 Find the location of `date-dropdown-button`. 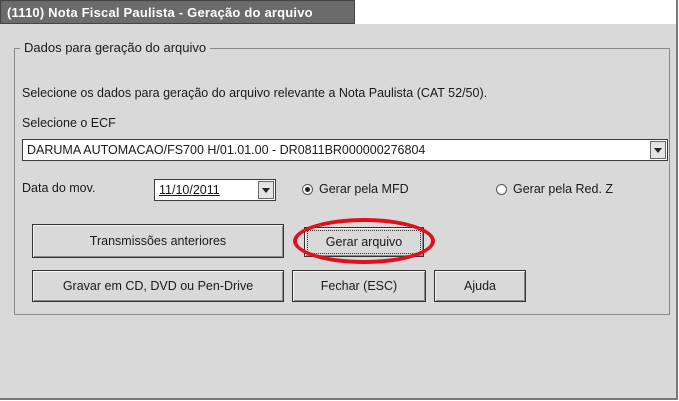

date-dropdown-button is located at coordinates (266, 190).